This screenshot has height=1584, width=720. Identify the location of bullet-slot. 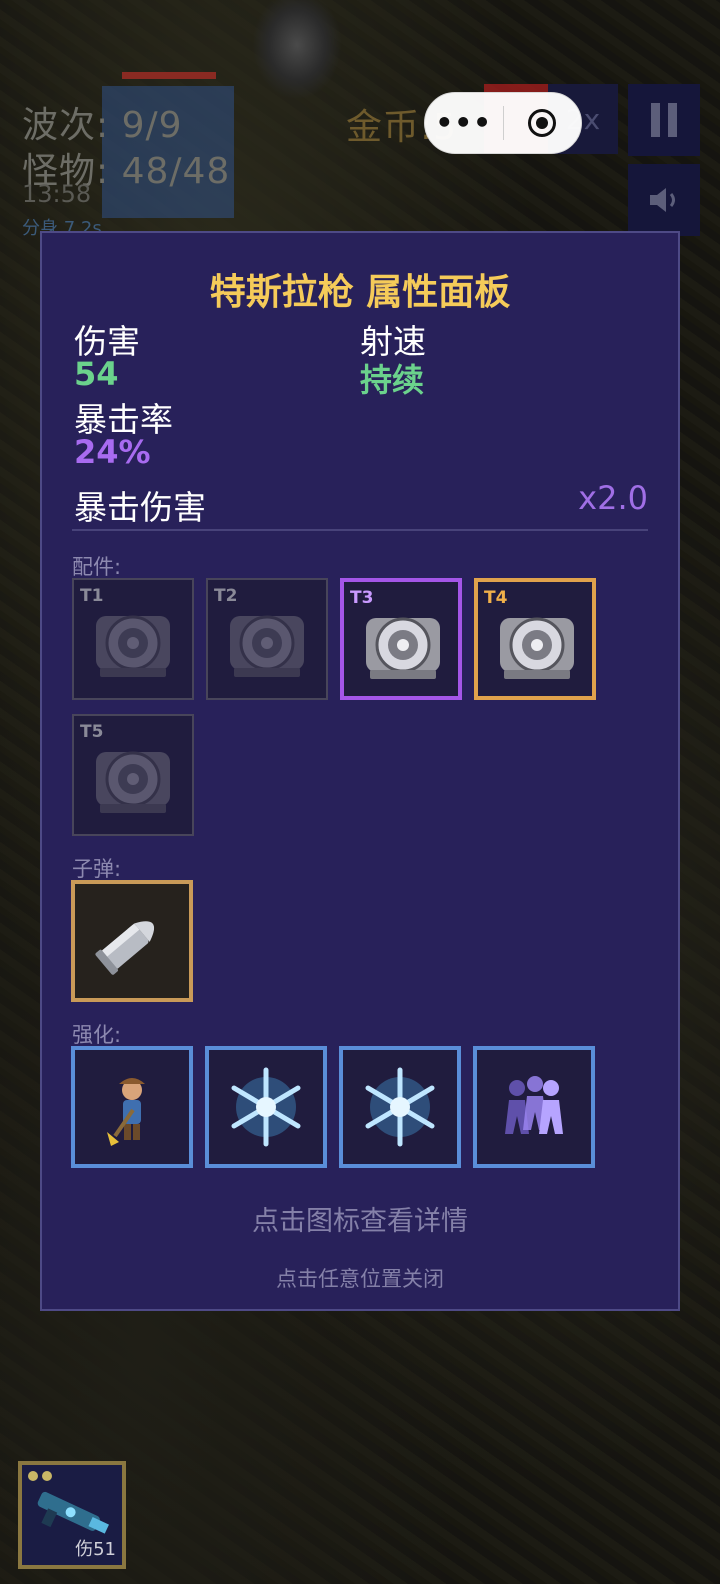
(132, 941).